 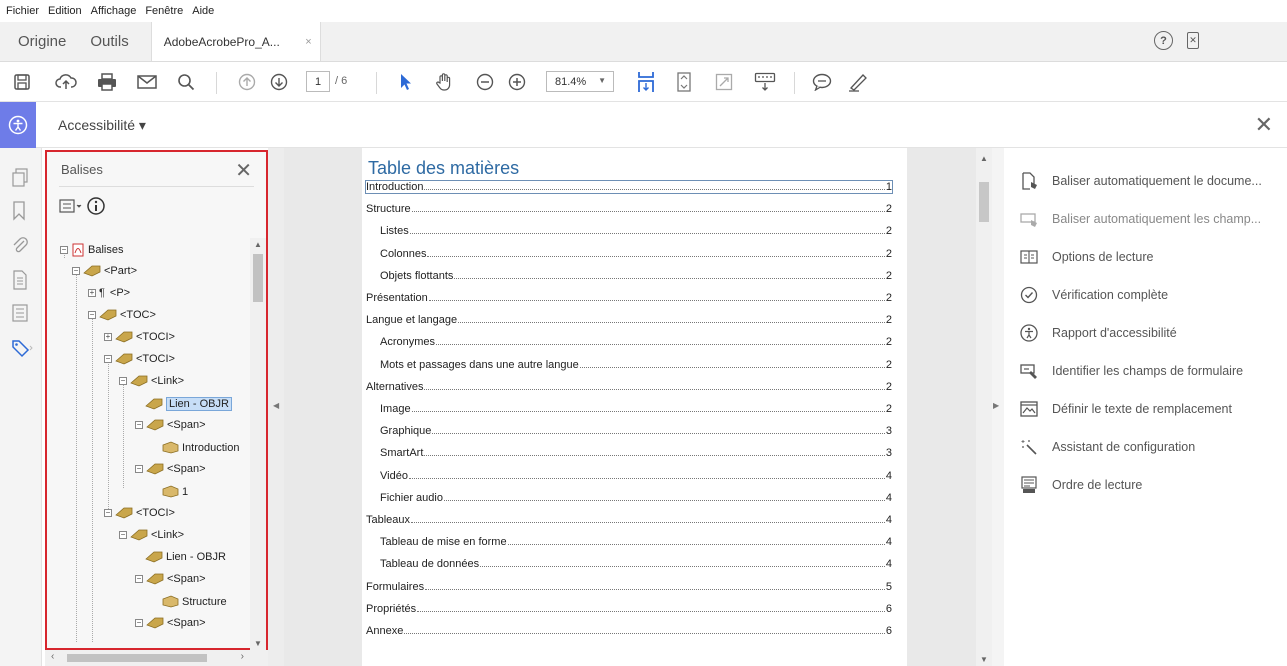 What do you see at coordinates (636, 431) in the screenshot?
I see `toc-entry: Graphique 3` at bounding box center [636, 431].